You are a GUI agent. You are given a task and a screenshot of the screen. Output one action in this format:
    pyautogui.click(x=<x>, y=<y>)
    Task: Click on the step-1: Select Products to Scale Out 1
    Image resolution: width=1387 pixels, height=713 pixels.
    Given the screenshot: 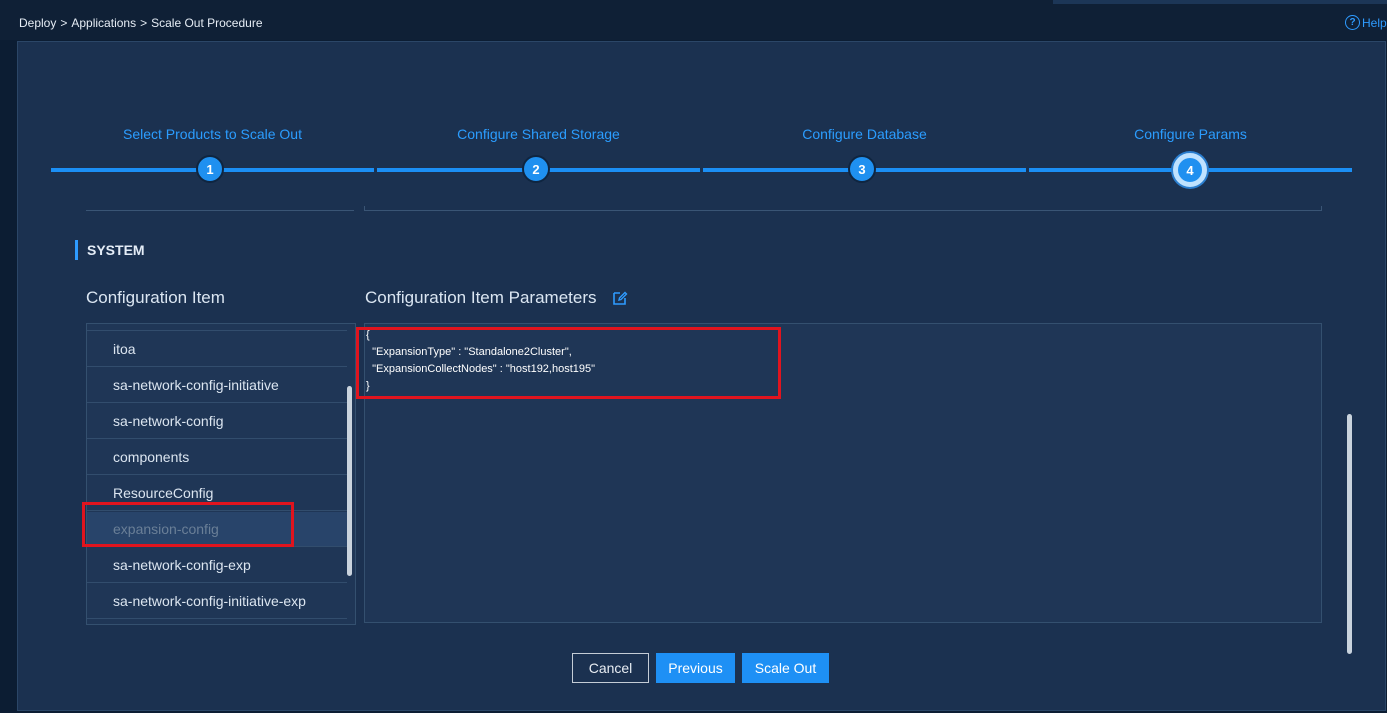 What is the action you would take?
    pyautogui.click(x=212, y=157)
    